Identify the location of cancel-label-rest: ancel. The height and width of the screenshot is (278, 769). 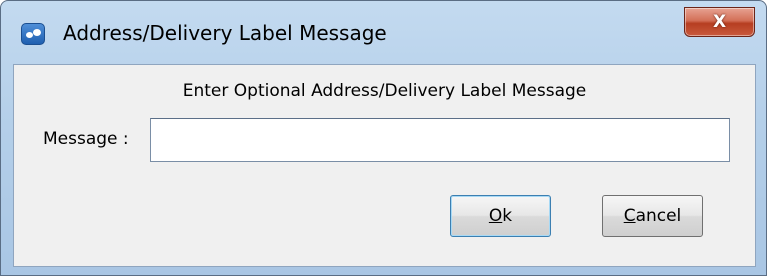
(658, 216).